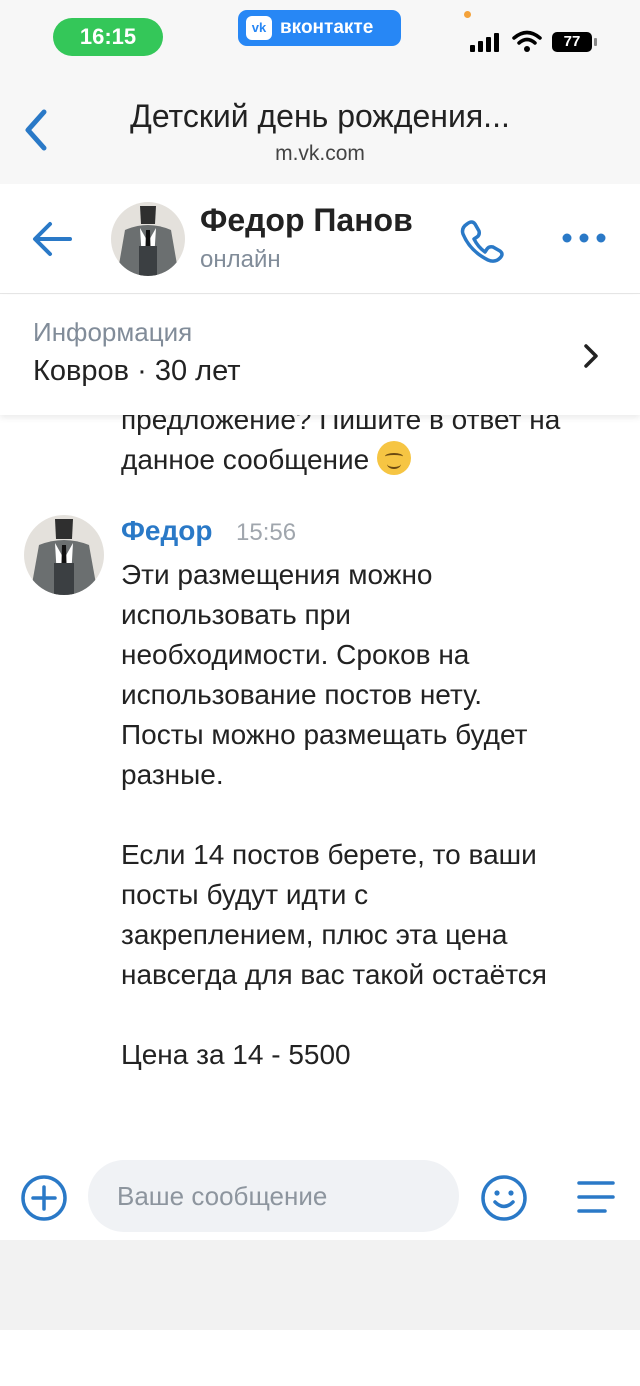 The width and height of the screenshot is (640, 1386). I want to click on keyboard-area, so click(320, 1285).